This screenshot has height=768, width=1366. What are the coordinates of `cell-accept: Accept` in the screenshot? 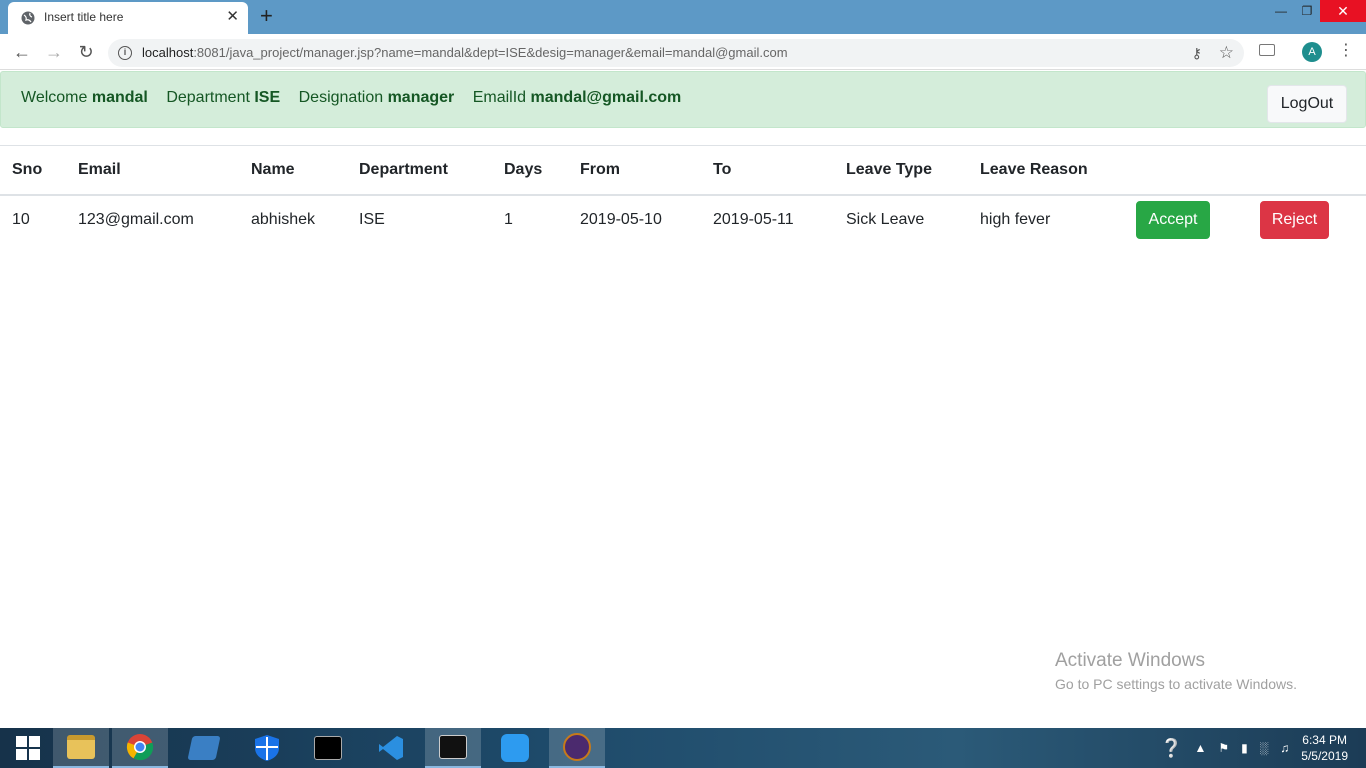 It's located at (1186, 220).